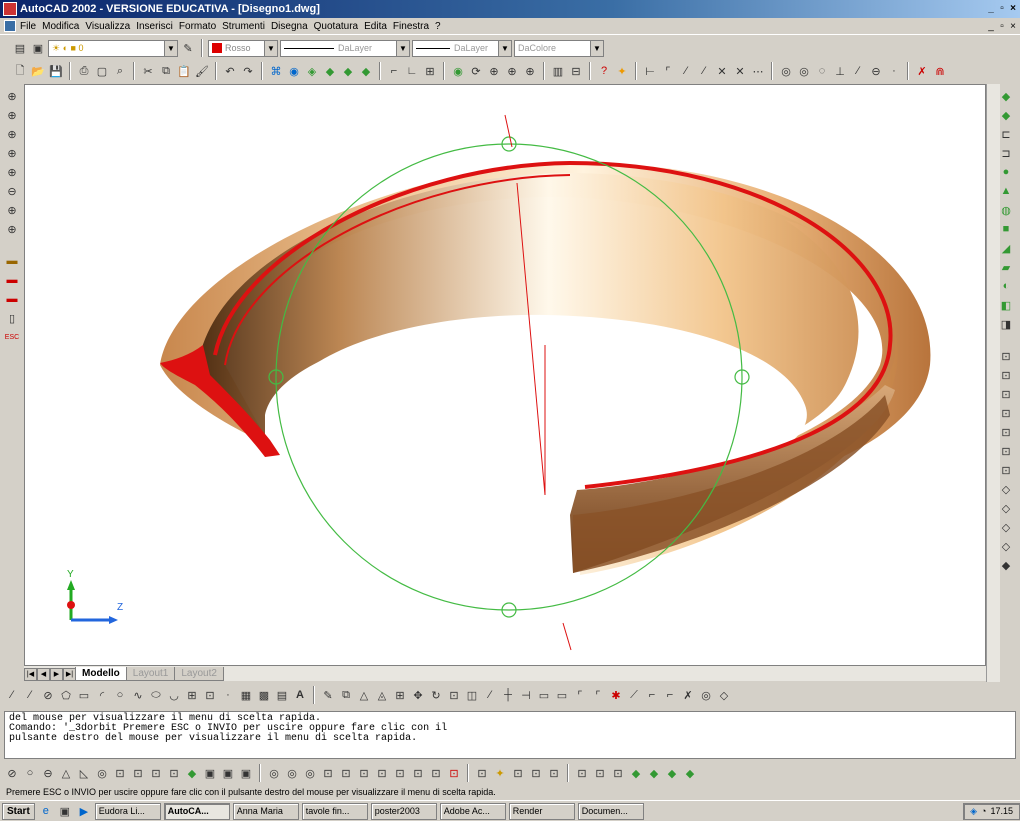 This screenshot has height=821, width=1020. What do you see at coordinates (400, 695) in the screenshot?
I see `array-icon: ⊞` at bounding box center [400, 695].